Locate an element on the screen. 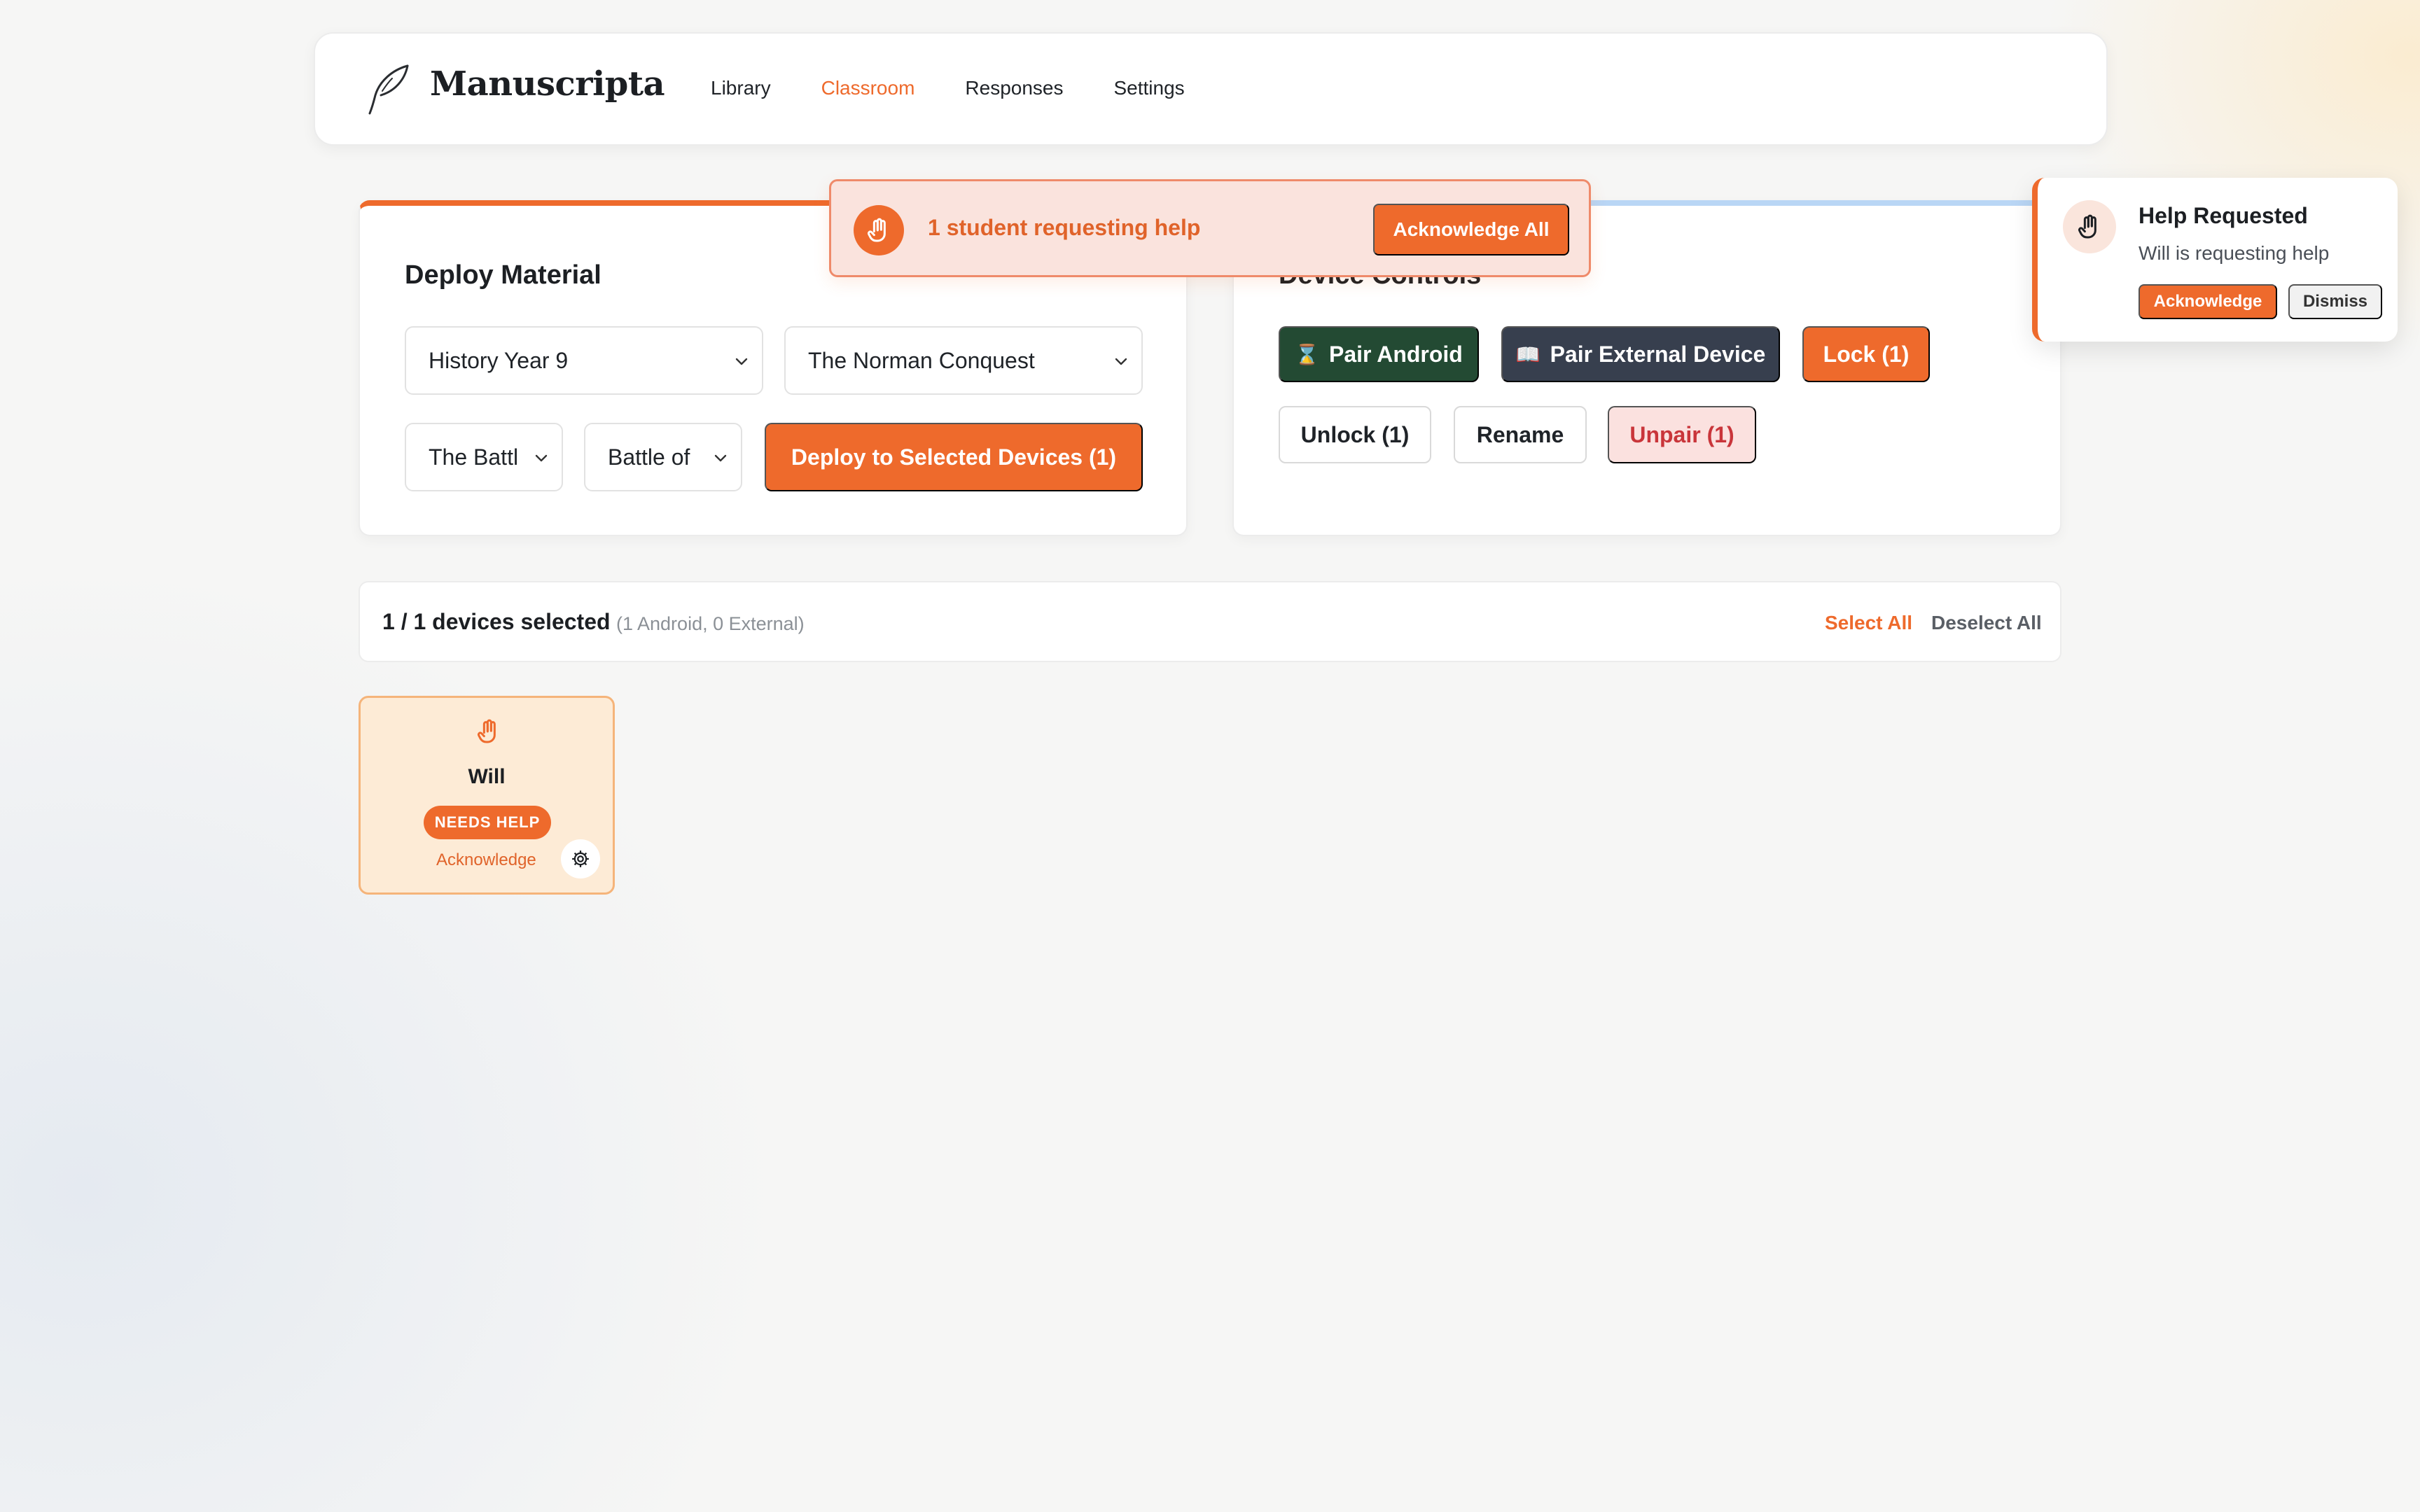 Image resolution: width=2420 pixels, height=1512 pixels. nav-classroom: Classroom is located at coordinates (868, 88).